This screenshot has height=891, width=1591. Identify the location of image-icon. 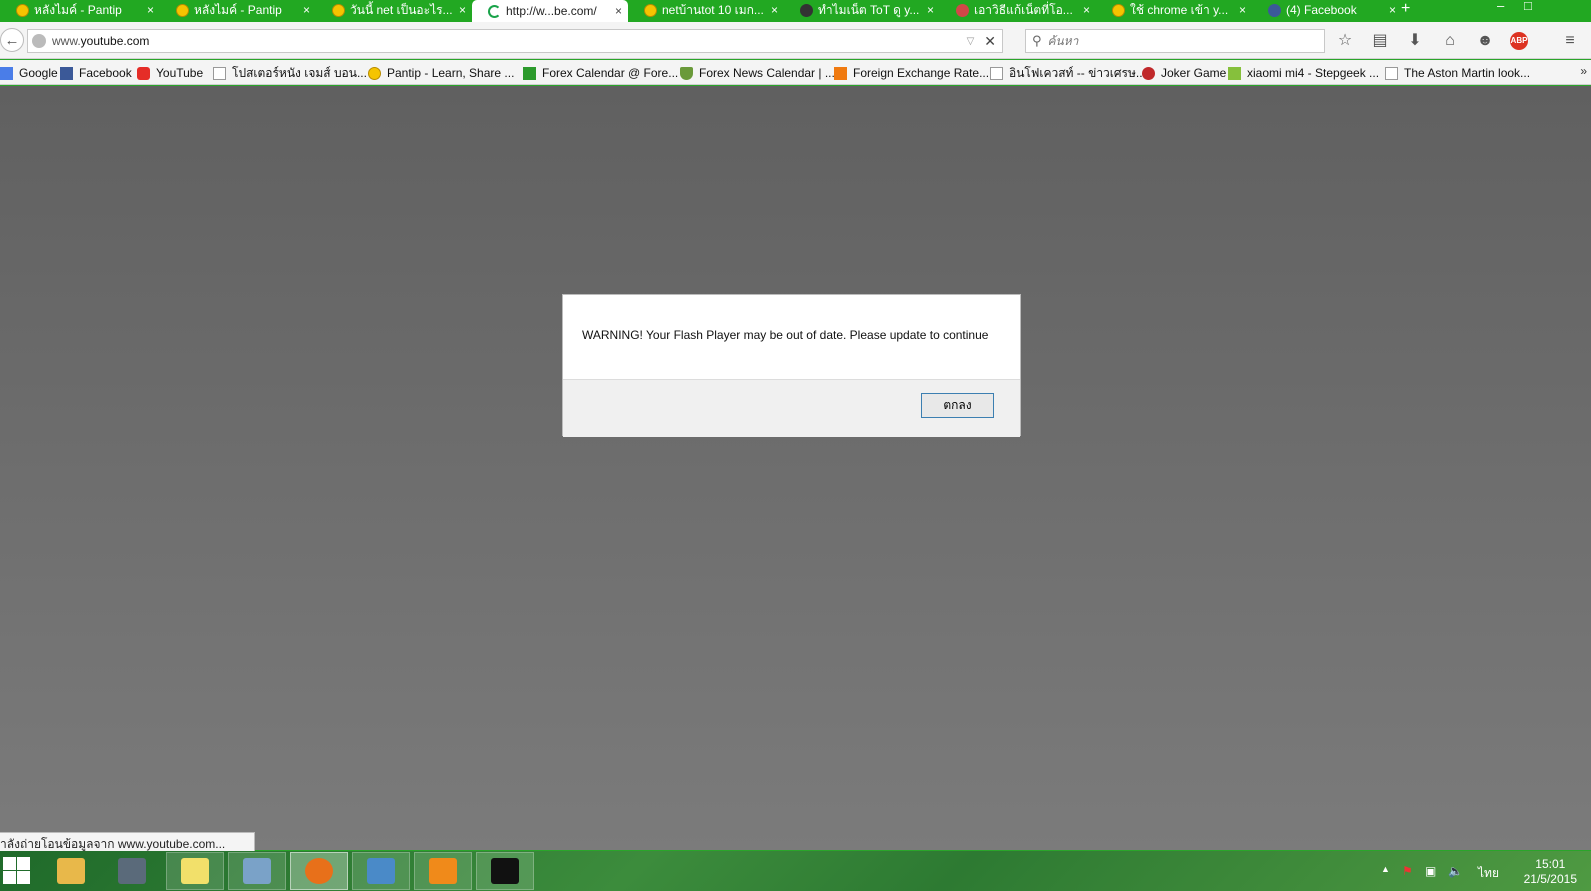
(962, 10).